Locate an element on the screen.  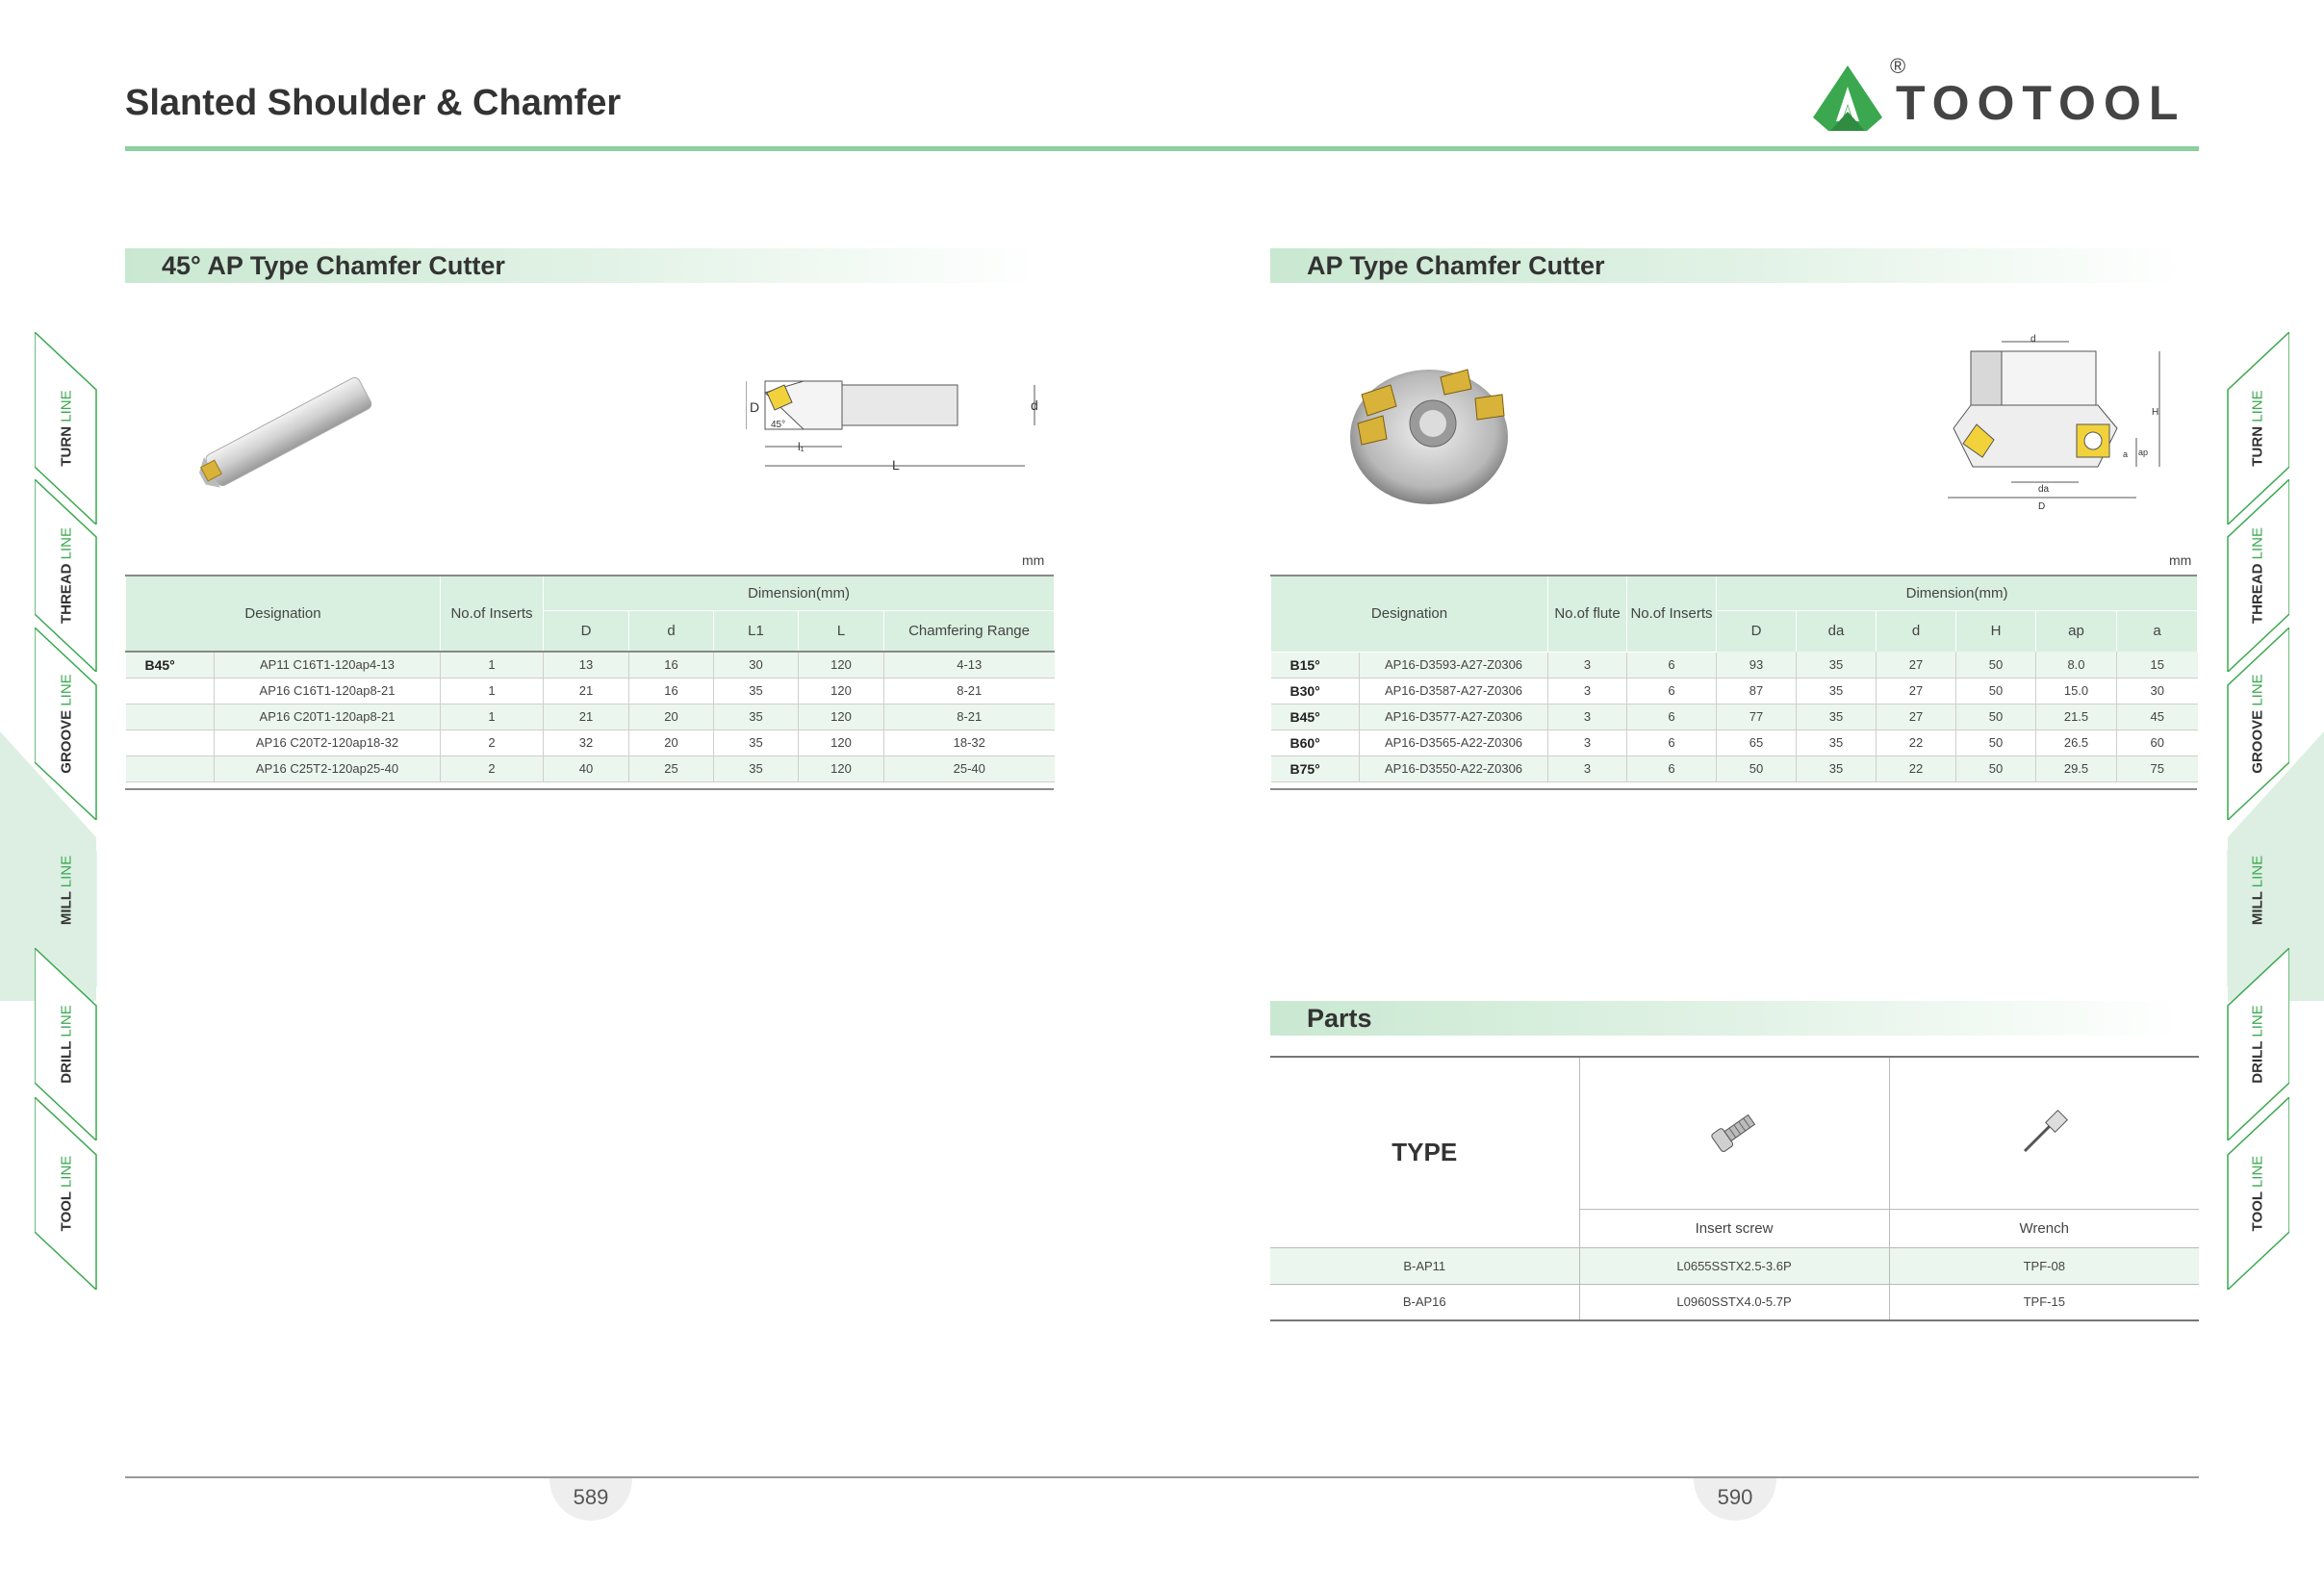
tab-word: TURN is located at coordinates (2257, 446).